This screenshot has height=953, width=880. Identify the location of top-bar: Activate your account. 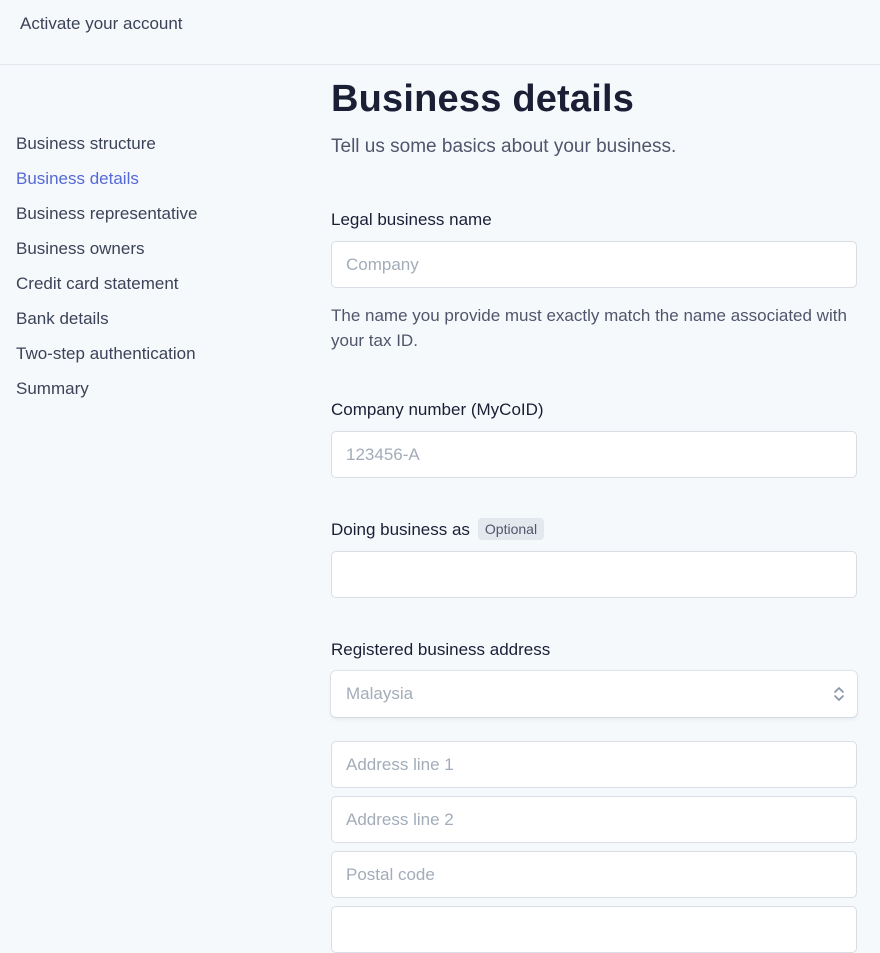
(440, 32).